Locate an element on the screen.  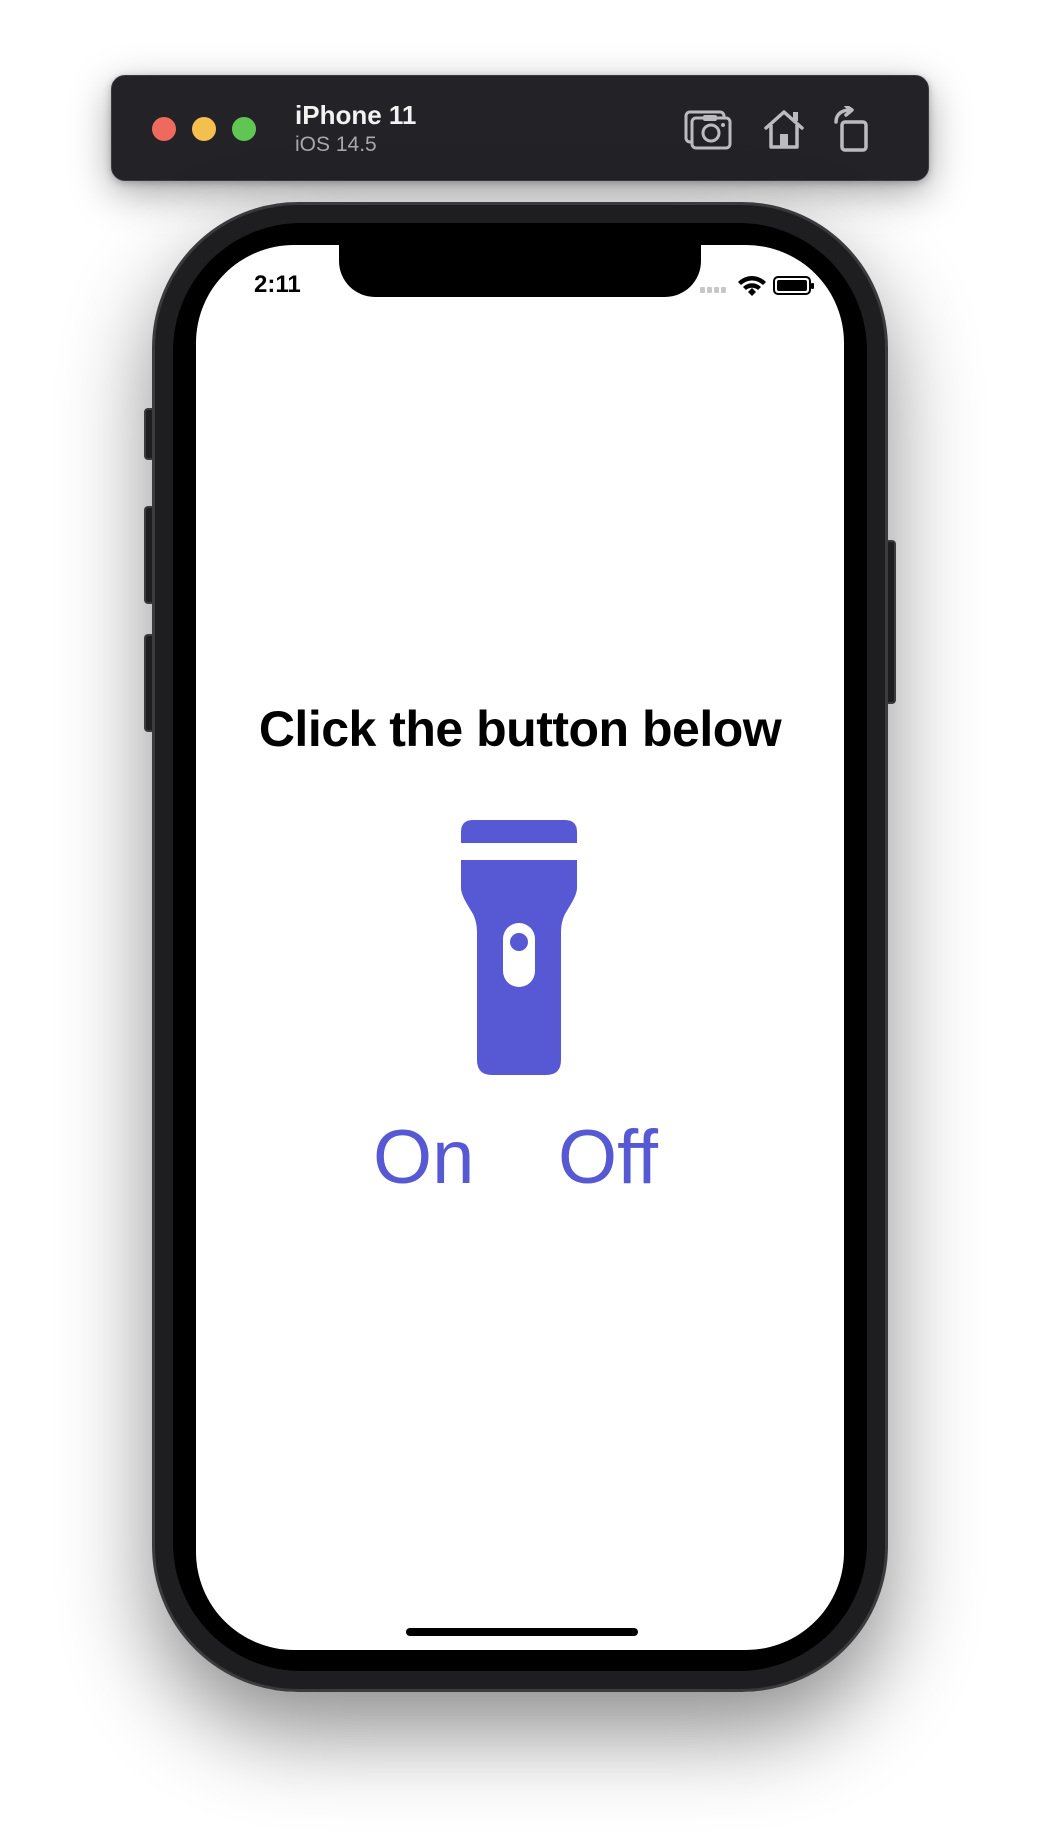
home-indicator is located at coordinates (522, 1632).